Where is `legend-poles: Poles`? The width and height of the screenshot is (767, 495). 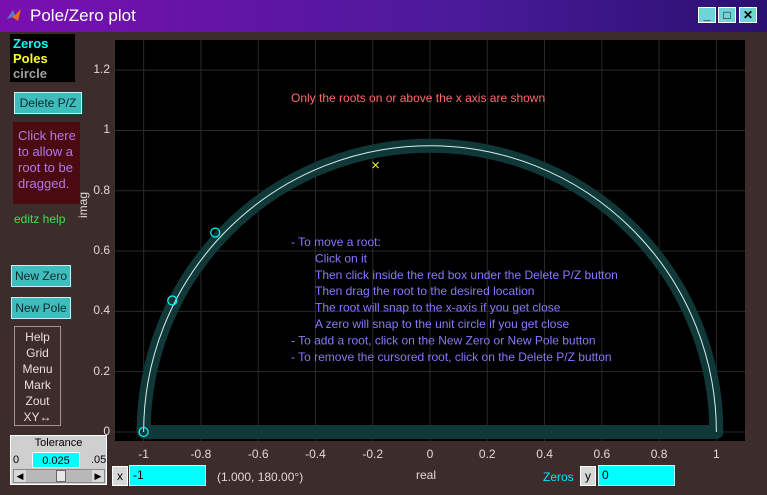 legend-poles: Poles is located at coordinates (30, 58).